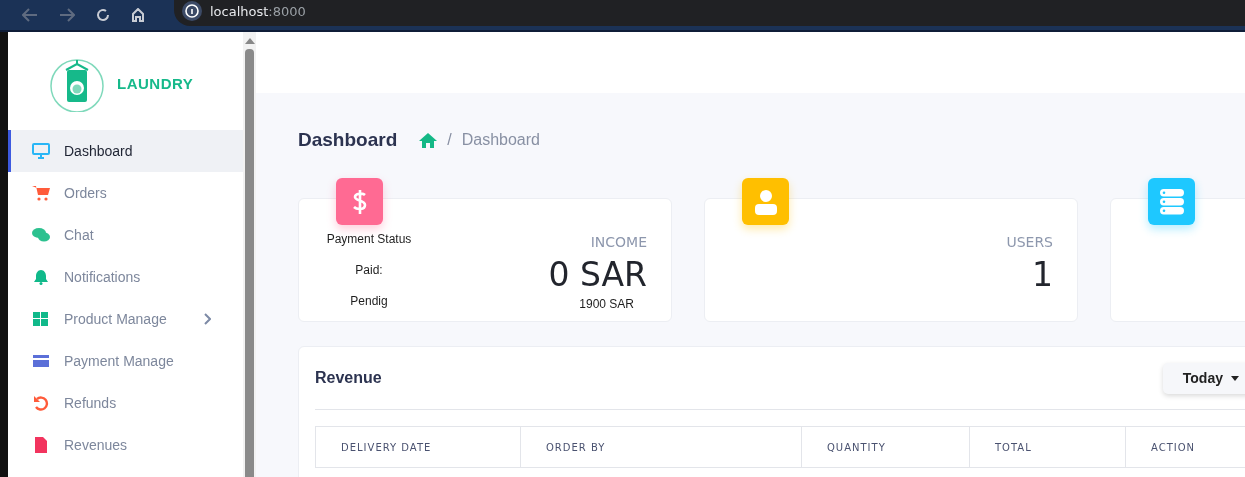 This screenshot has height=477, width=1245. What do you see at coordinates (125, 235) in the screenshot?
I see `sidebar-item: Chat` at bounding box center [125, 235].